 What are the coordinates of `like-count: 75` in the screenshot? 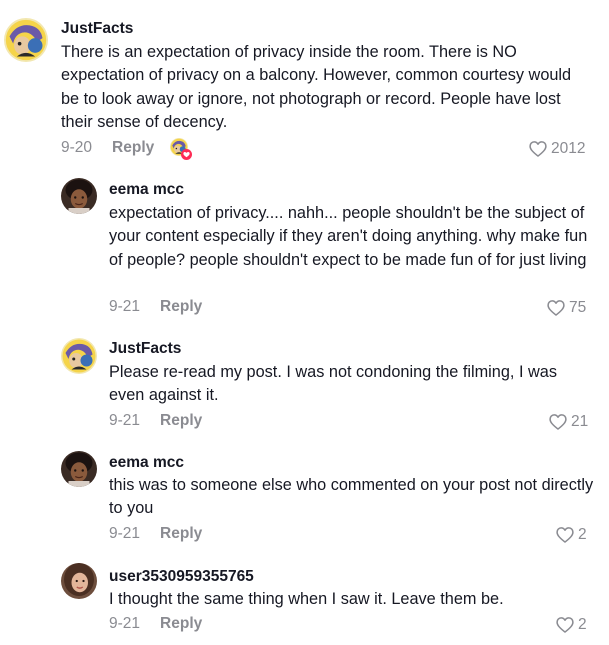 It's located at (578, 307).